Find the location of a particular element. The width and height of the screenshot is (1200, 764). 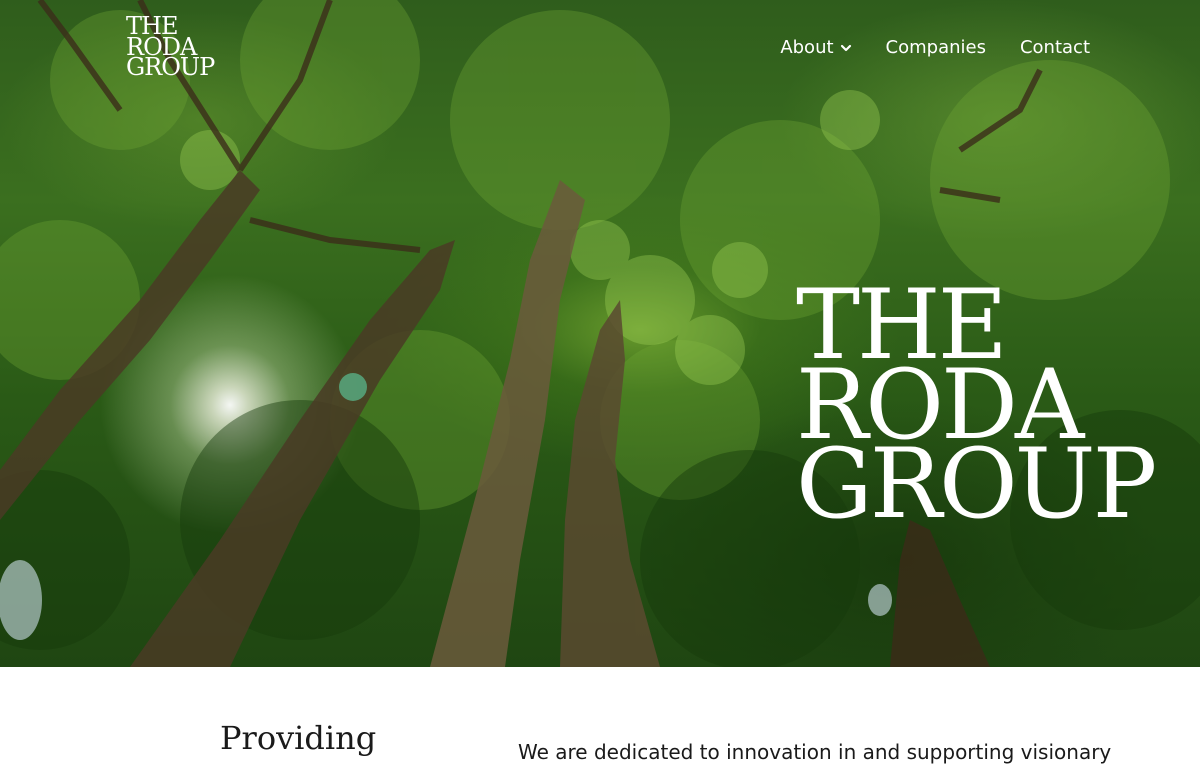

chevron-down-icon is located at coordinates (845, 47).